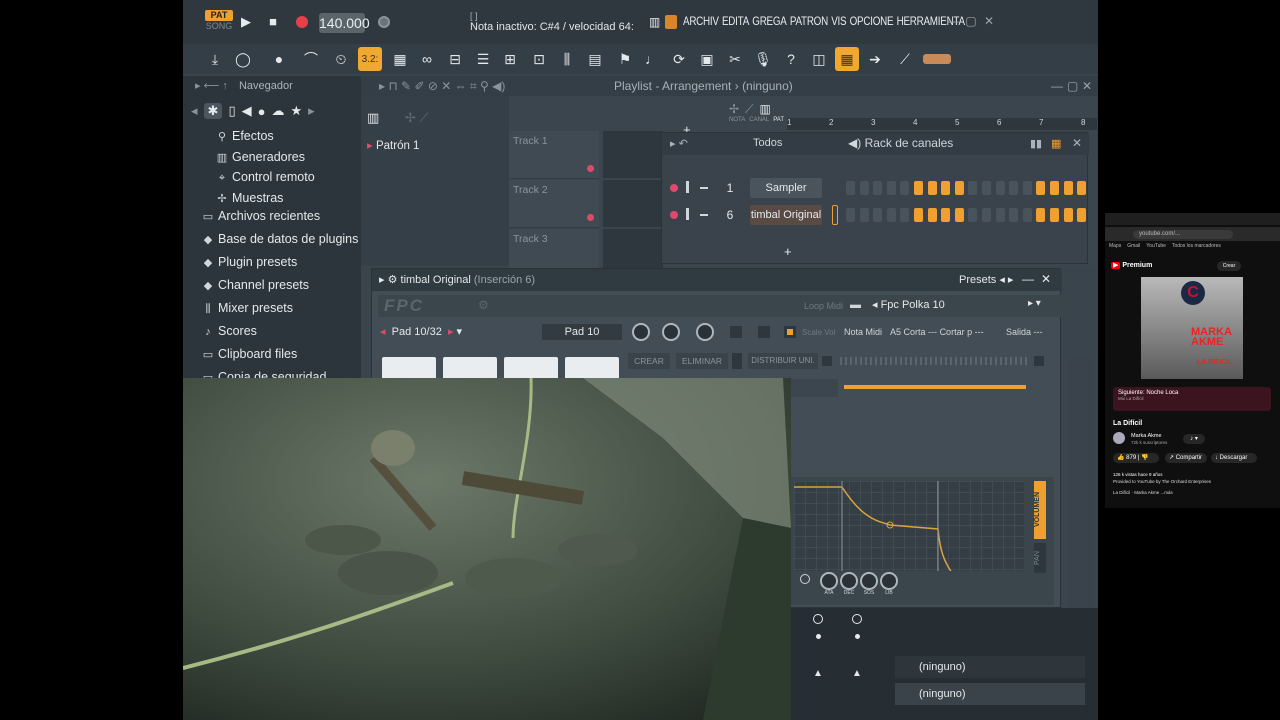 The image size is (1280, 720). What do you see at coordinates (272, 136) in the screenshot?
I see `browser-item-efectos: ⚲ Efectos` at bounding box center [272, 136].